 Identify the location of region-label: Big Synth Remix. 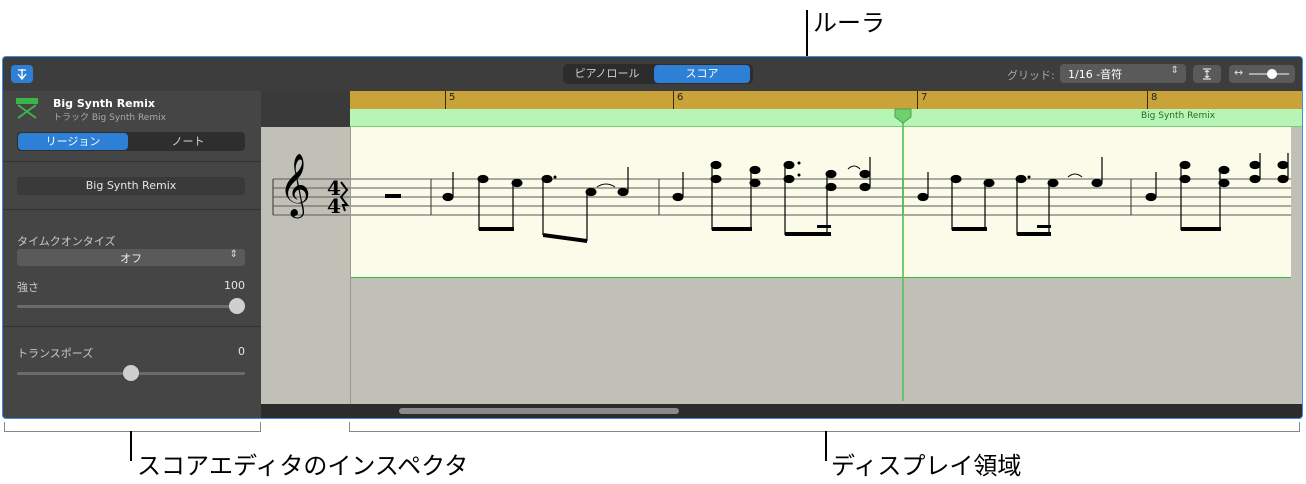
(1178, 116).